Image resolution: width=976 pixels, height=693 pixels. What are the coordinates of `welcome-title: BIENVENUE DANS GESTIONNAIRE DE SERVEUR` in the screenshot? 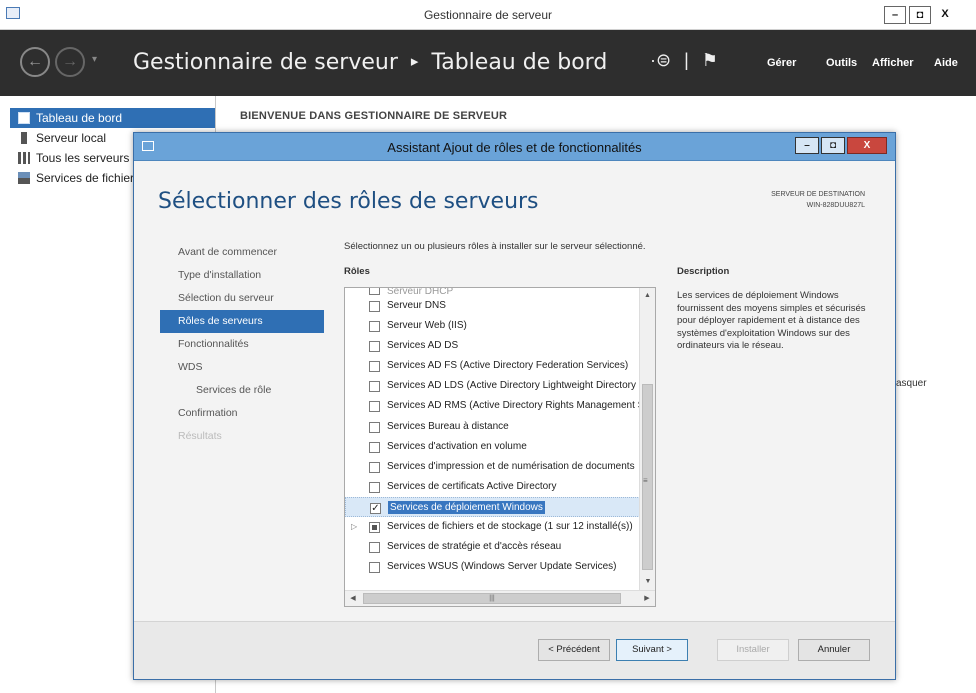 It's located at (374, 116).